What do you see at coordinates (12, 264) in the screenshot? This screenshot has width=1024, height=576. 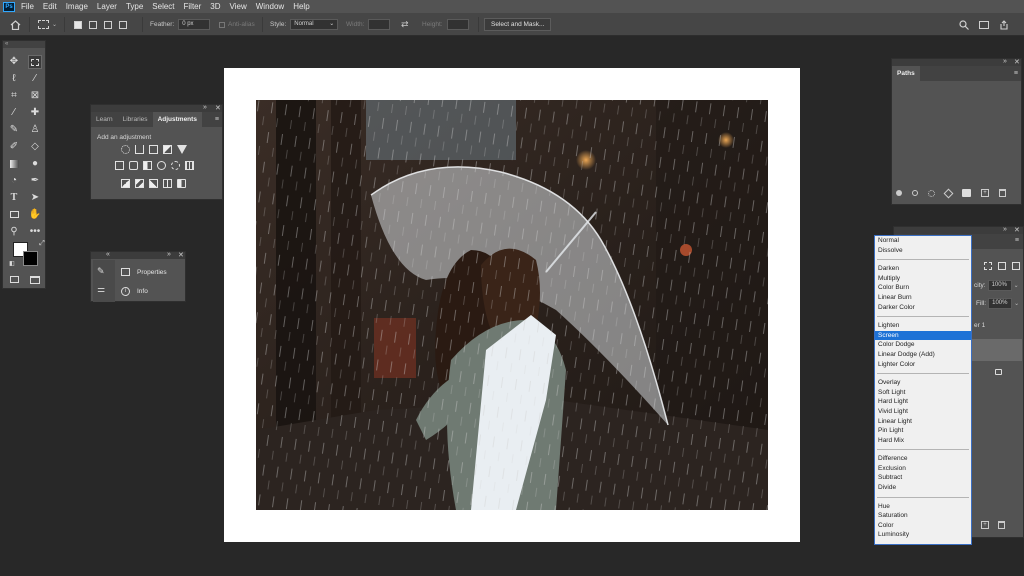 I see `default-colors-icon: ◧` at bounding box center [12, 264].